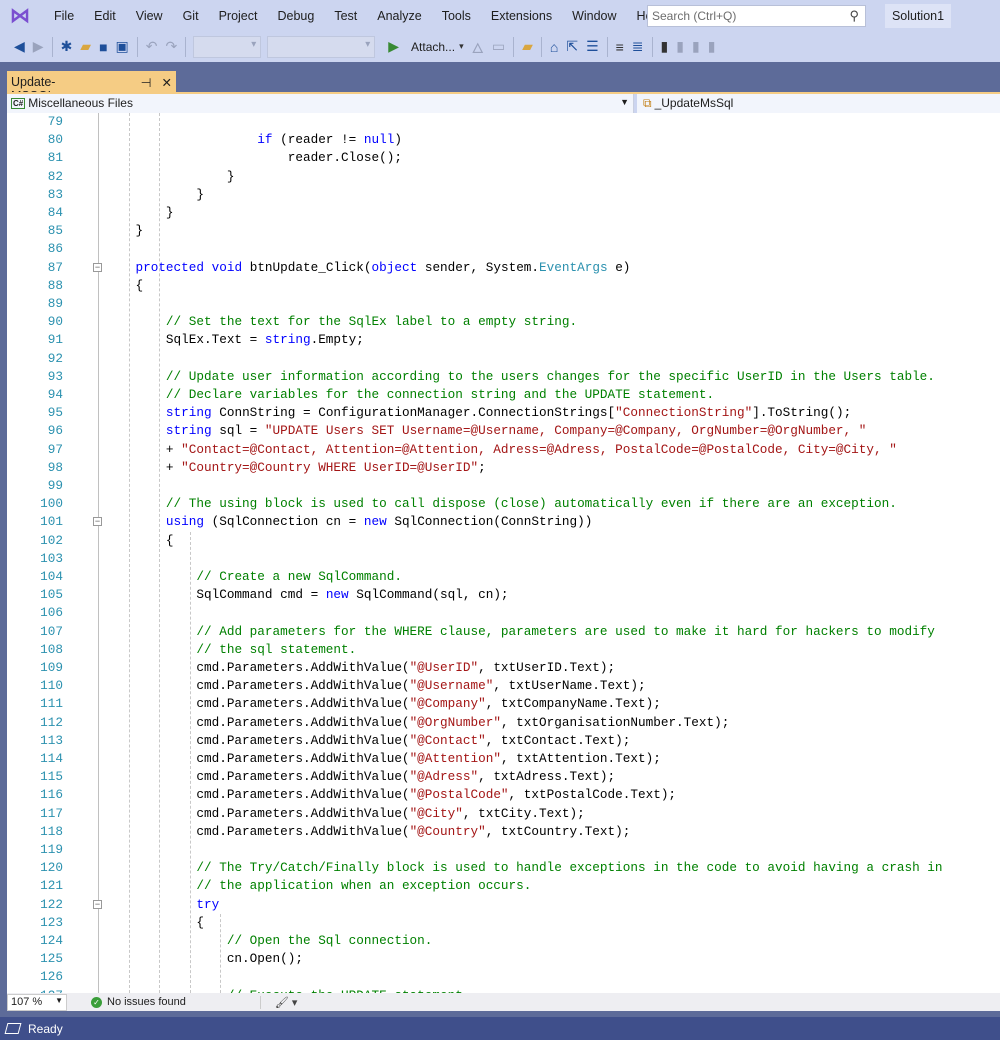 This screenshot has height=1040, width=1000. What do you see at coordinates (478, 46) in the screenshot?
I see `hot-reload-icon: 🜂` at bounding box center [478, 46].